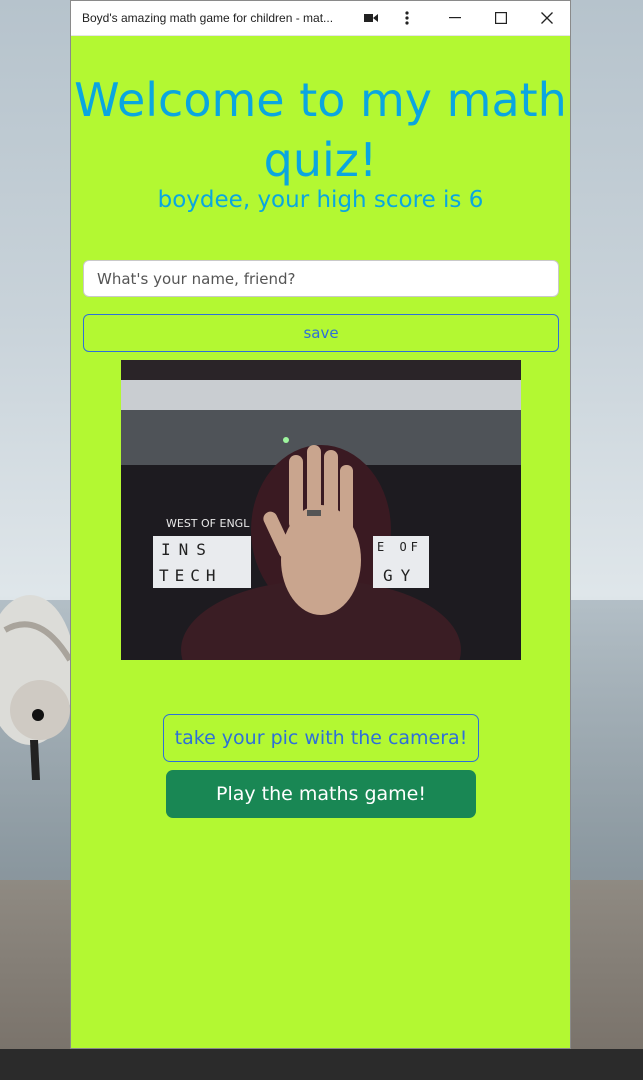 The image size is (643, 1080). What do you see at coordinates (371, 18) in the screenshot?
I see `camera-icon` at bounding box center [371, 18].